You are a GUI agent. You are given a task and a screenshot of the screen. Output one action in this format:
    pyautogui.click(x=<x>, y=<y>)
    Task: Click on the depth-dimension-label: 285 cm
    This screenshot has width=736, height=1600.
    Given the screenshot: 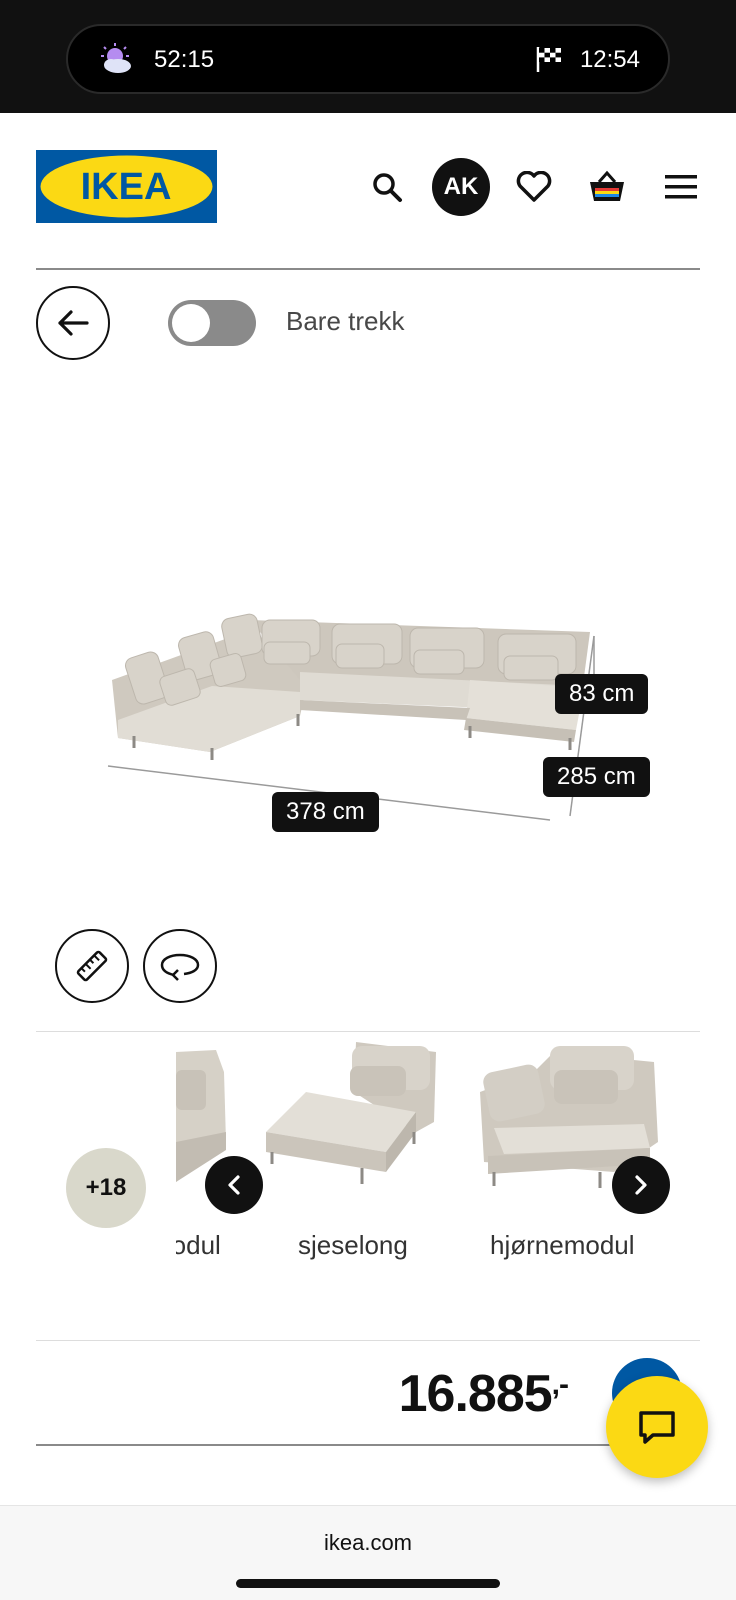 What is the action you would take?
    pyautogui.click(x=596, y=777)
    